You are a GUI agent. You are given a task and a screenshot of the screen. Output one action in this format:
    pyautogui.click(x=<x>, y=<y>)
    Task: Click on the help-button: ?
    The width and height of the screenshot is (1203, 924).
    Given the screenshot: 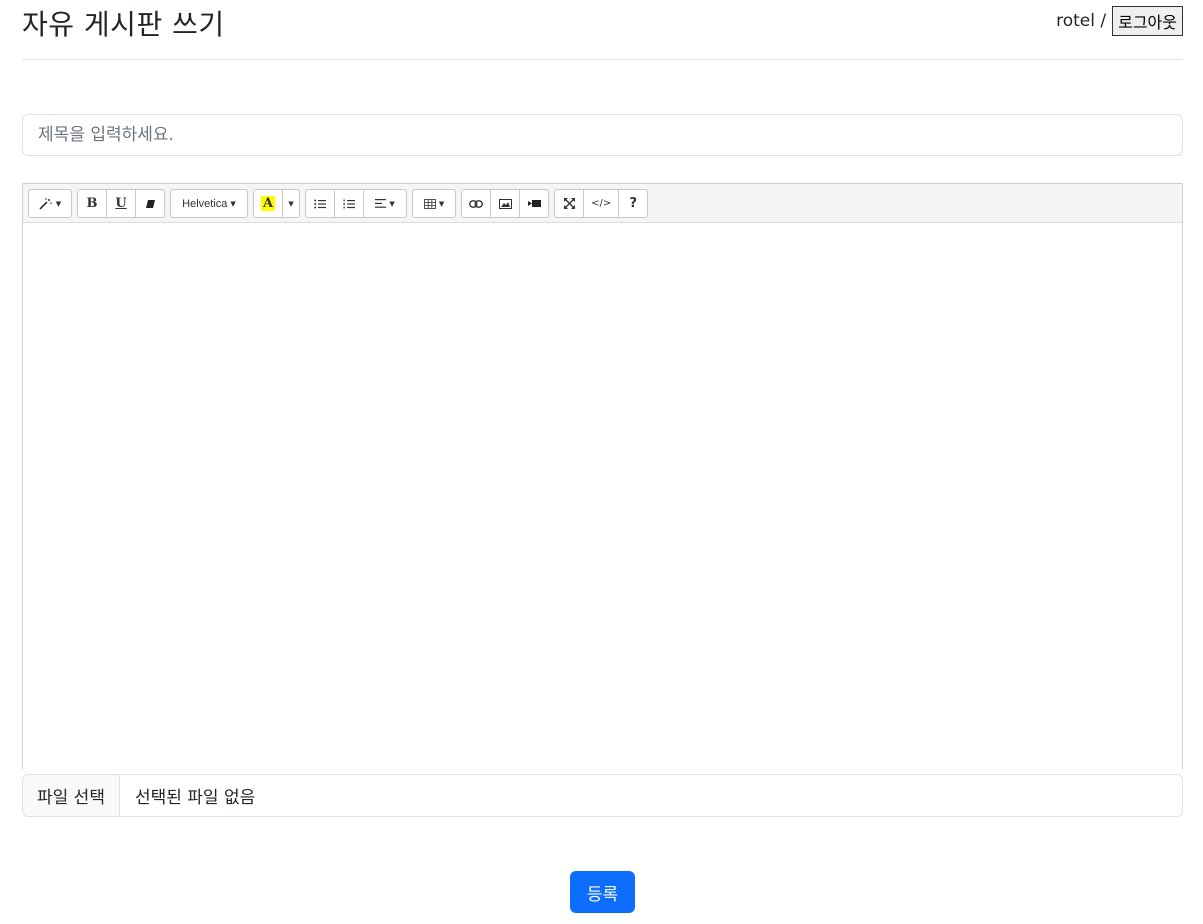 What is the action you would take?
    pyautogui.click(x=633, y=203)
    